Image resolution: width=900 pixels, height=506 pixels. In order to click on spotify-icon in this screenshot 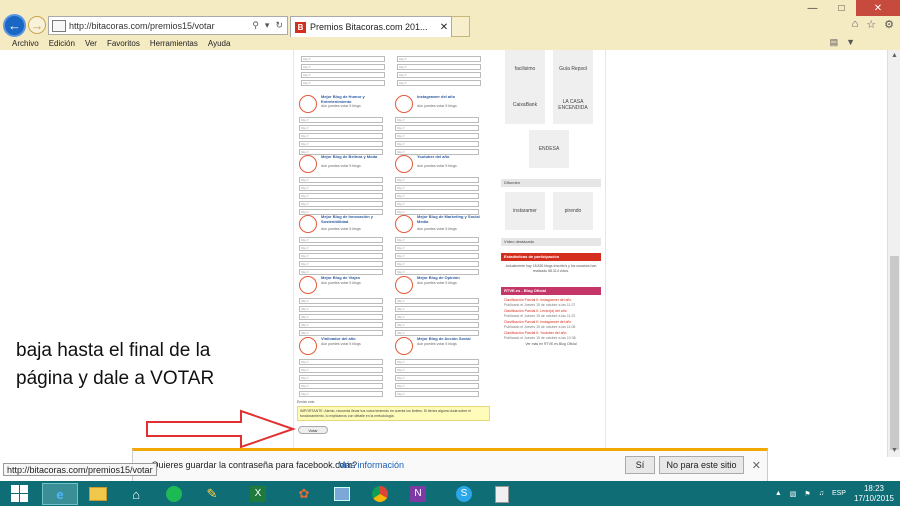, I will do `click(174, 494)`.